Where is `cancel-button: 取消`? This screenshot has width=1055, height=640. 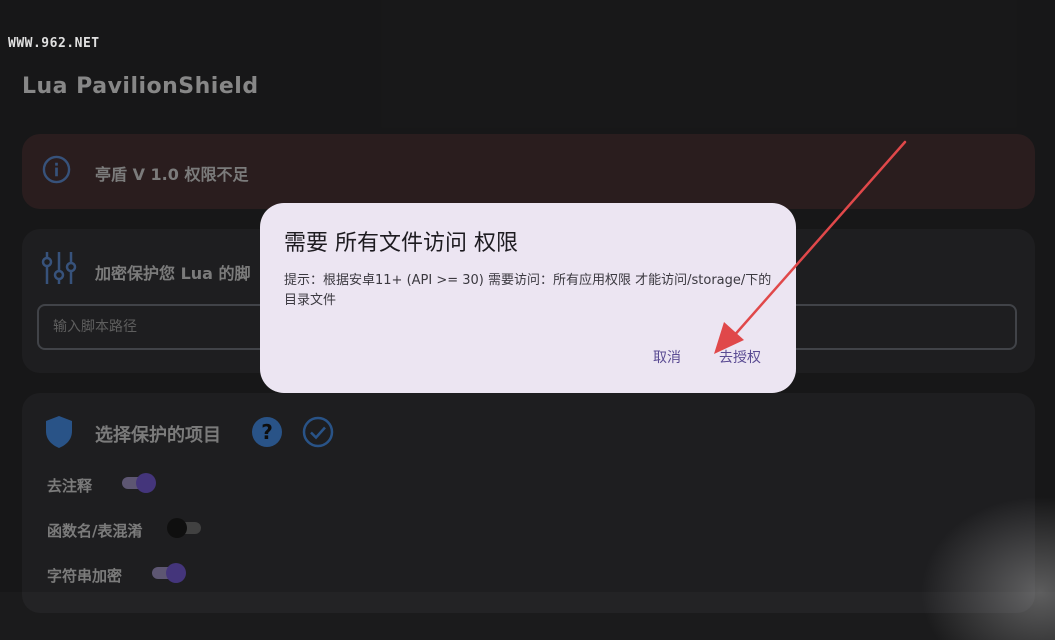
cancel-button: 取消 is located at coordinates (667, 357).